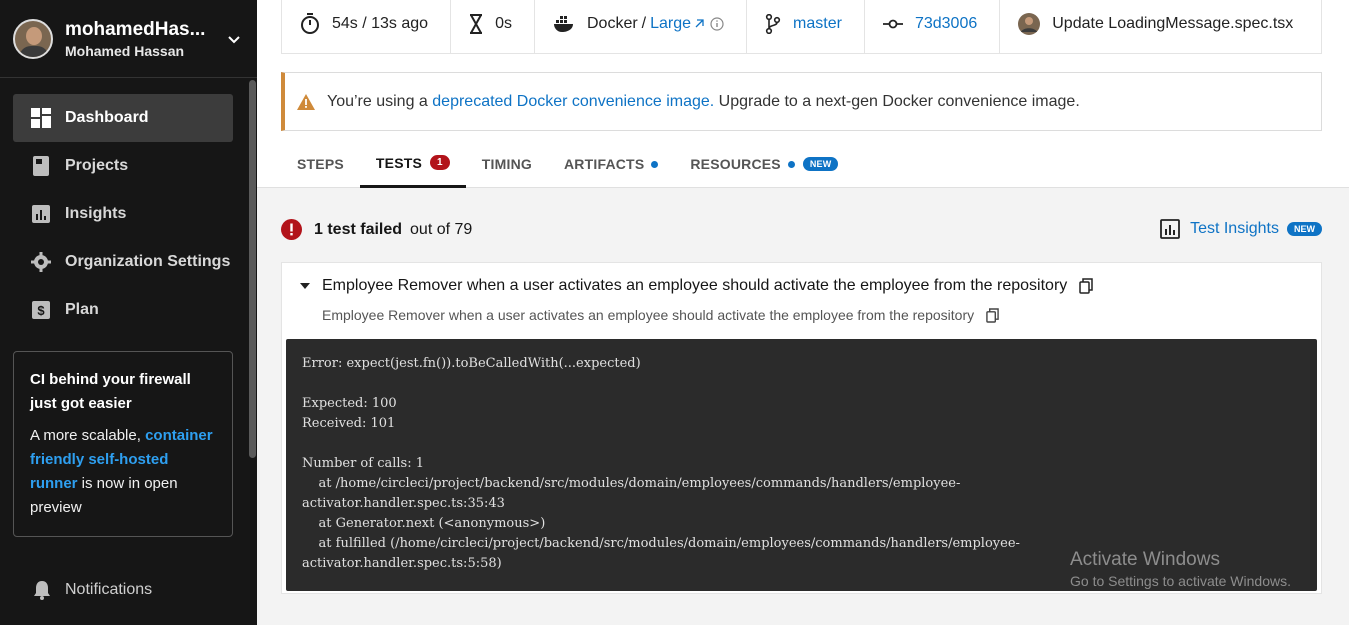  I want to click on tab-label: ARTIFACTS, so click(604, 164).